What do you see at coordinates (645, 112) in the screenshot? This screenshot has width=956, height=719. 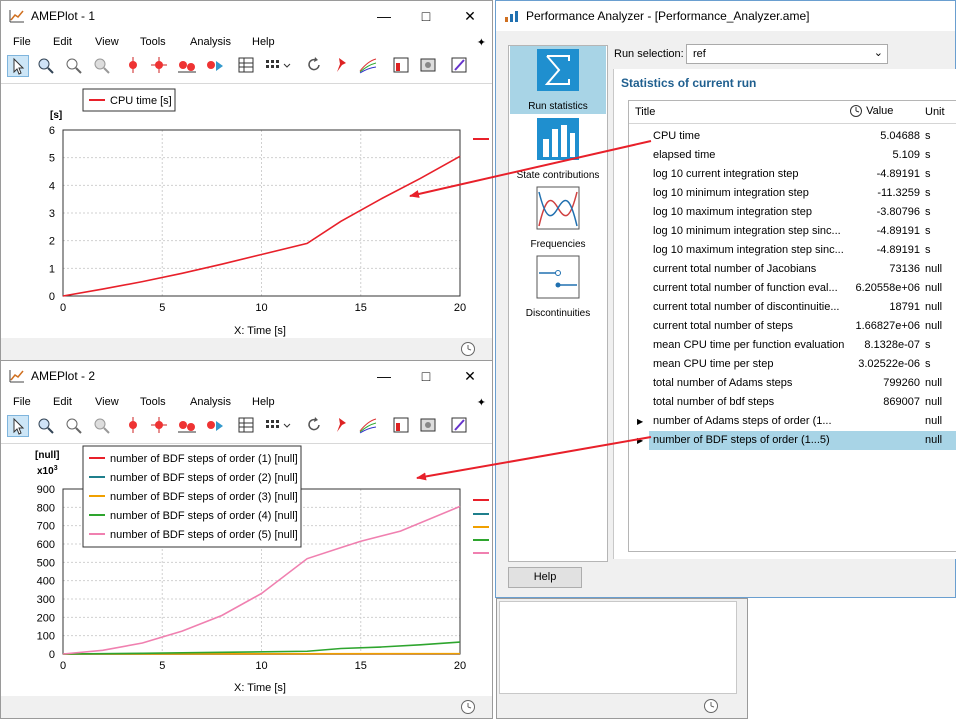 I see `column-header-title: Title` at bounding box center [645, 112].